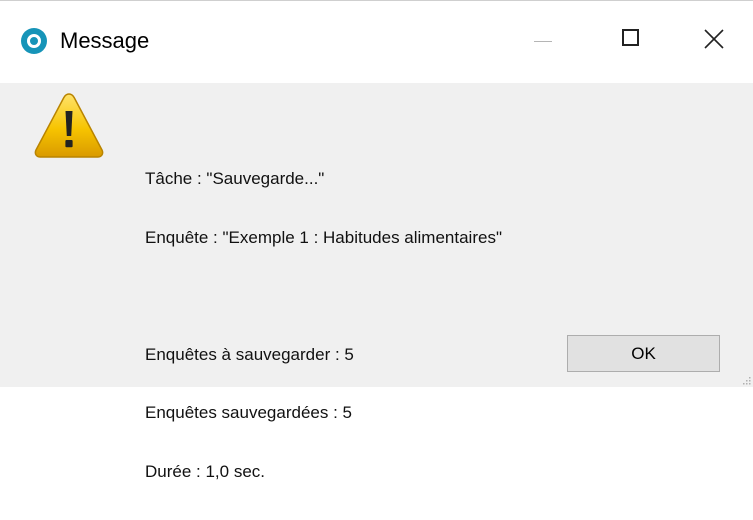 This screenshot has height=520, width=753. I want to click on window-title: Message, so click(105, 40).